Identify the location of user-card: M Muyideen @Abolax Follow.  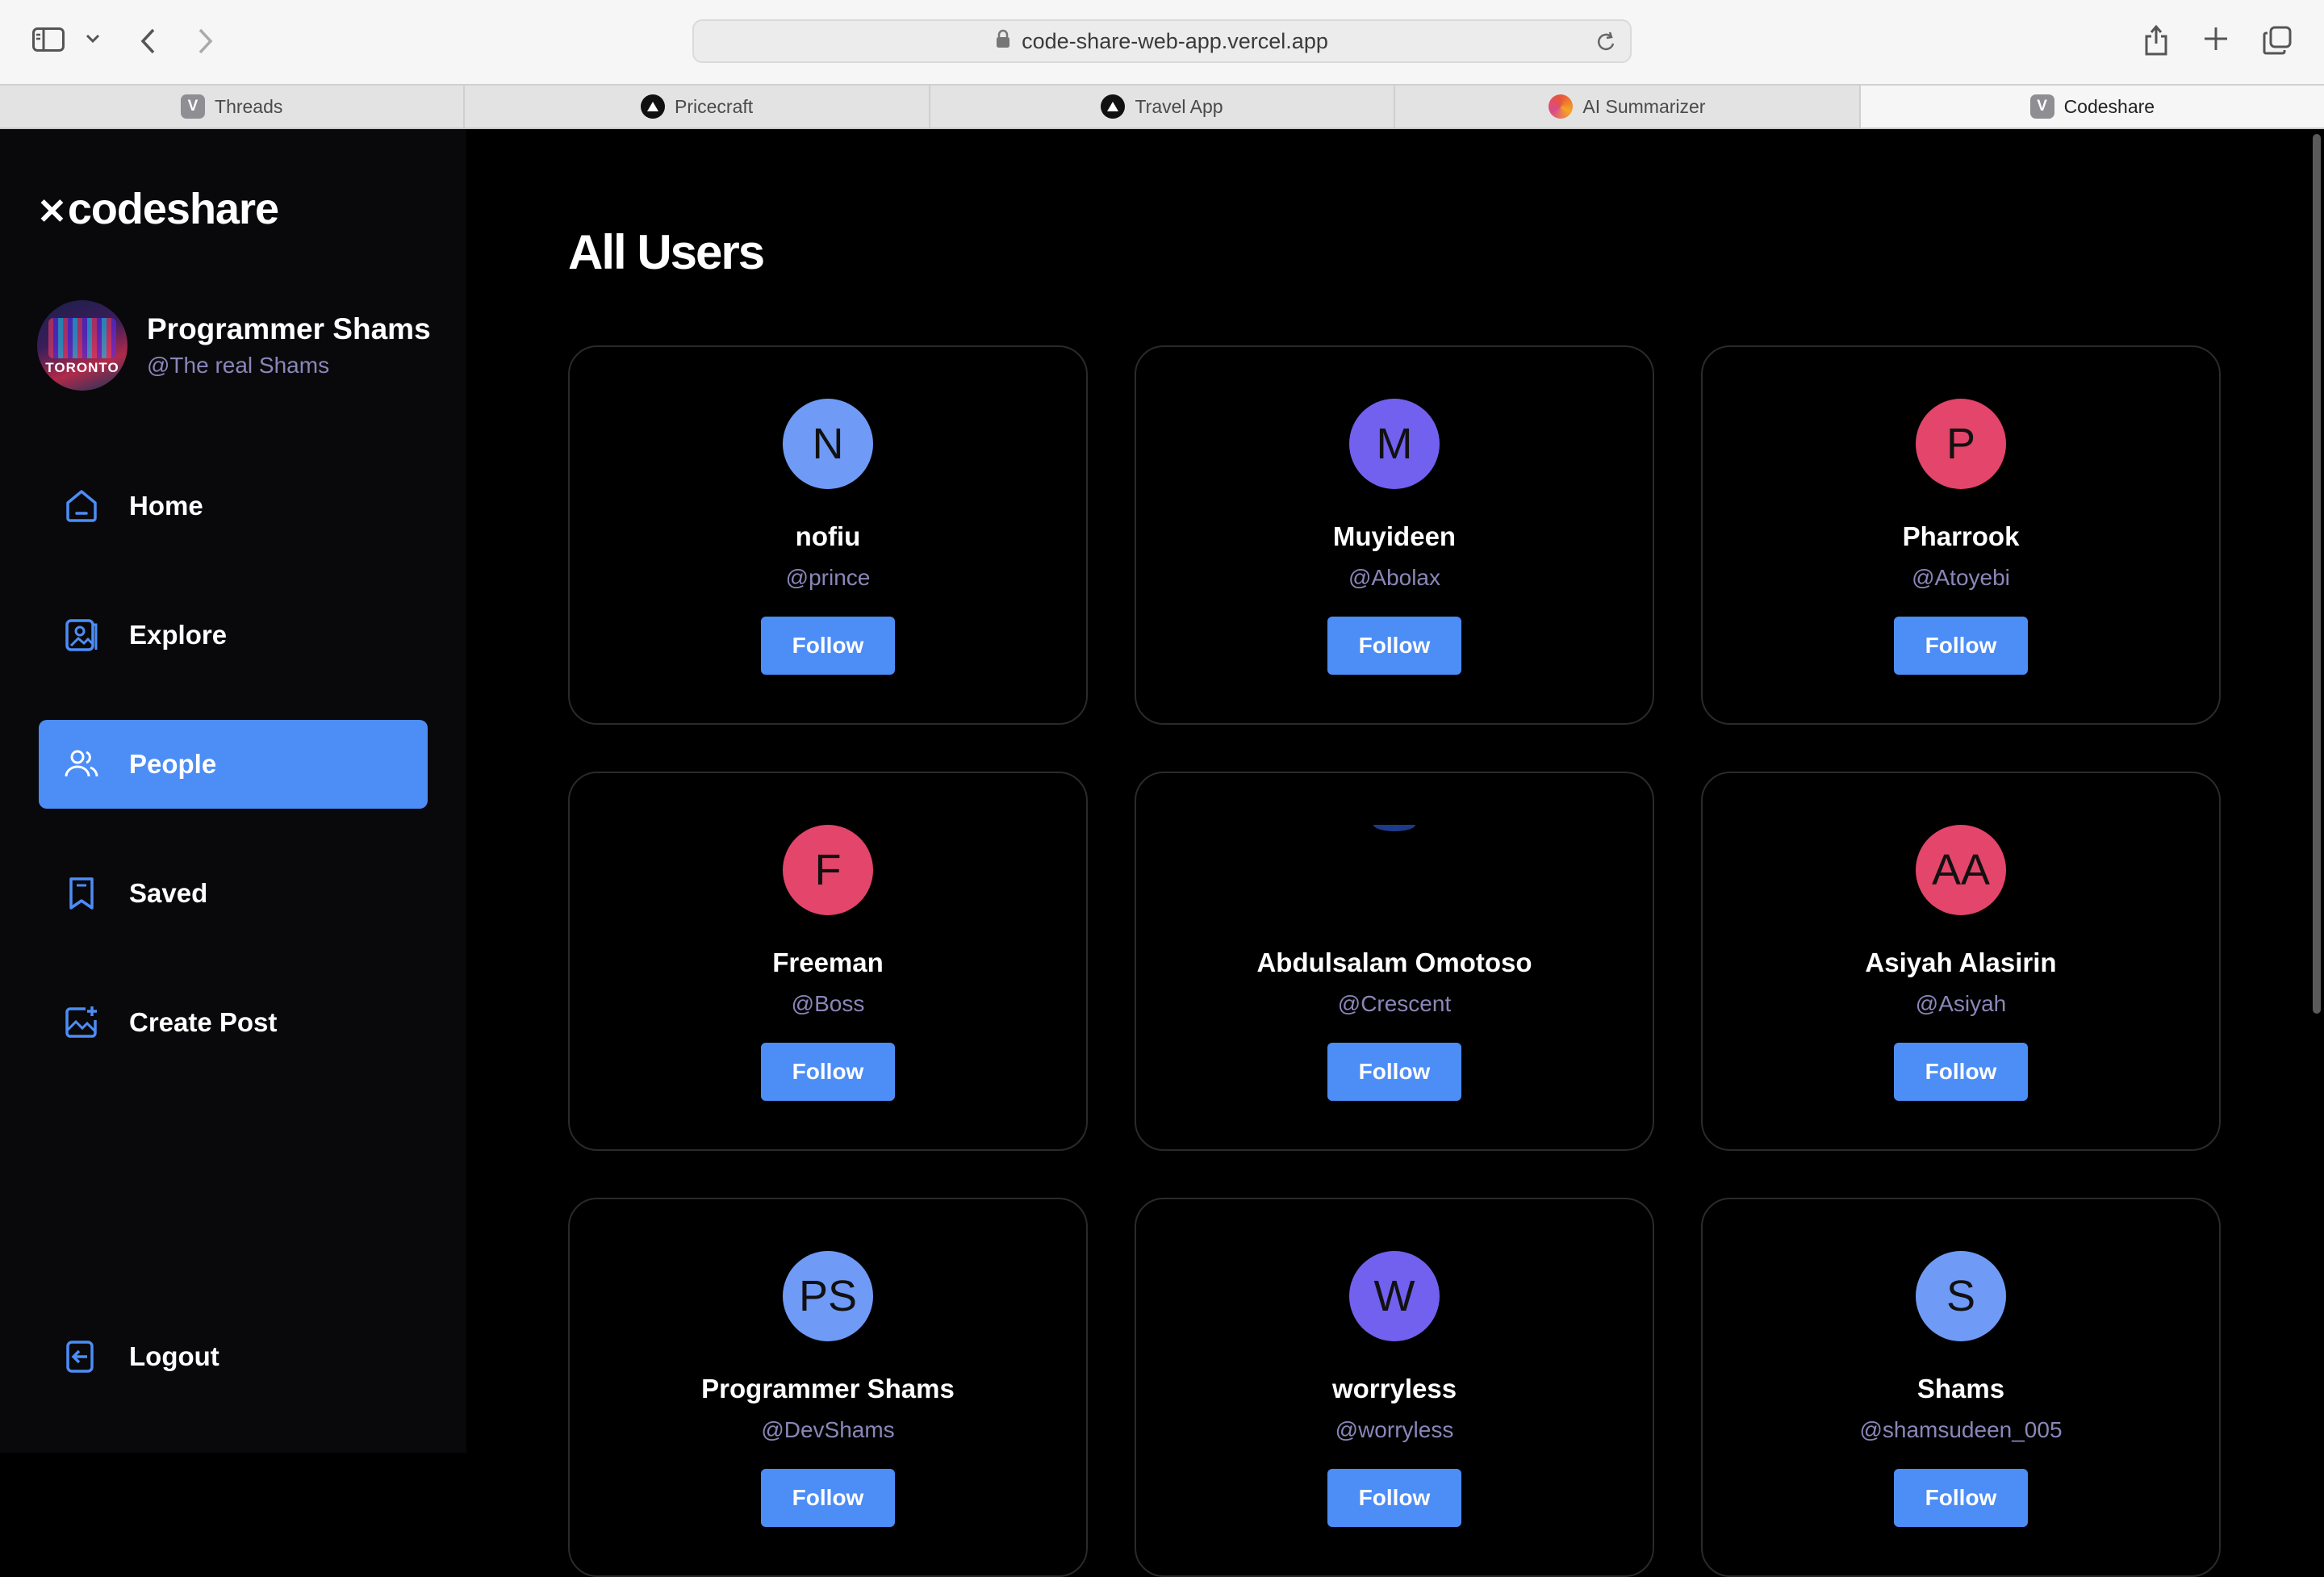
(1394, 535).